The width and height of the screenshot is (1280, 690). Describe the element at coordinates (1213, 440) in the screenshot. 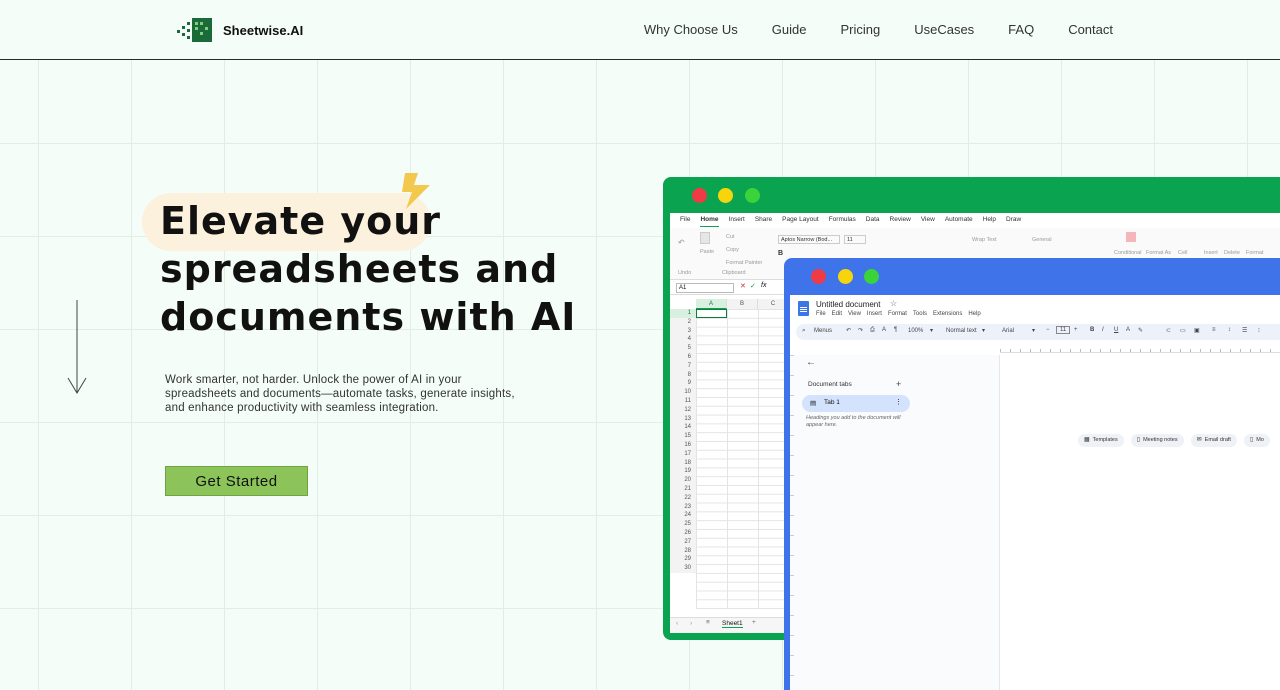

I see `chip-email-draft: ✉ Email draft` at that location.